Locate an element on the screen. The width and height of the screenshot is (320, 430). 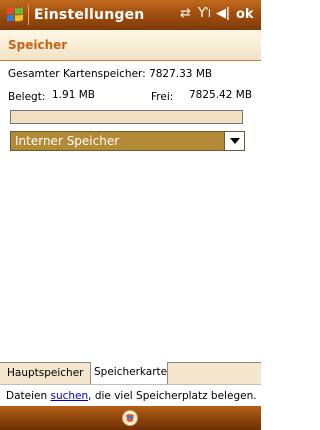
storage-select-value: Interner Speicher is located at coordinates (67, 141).